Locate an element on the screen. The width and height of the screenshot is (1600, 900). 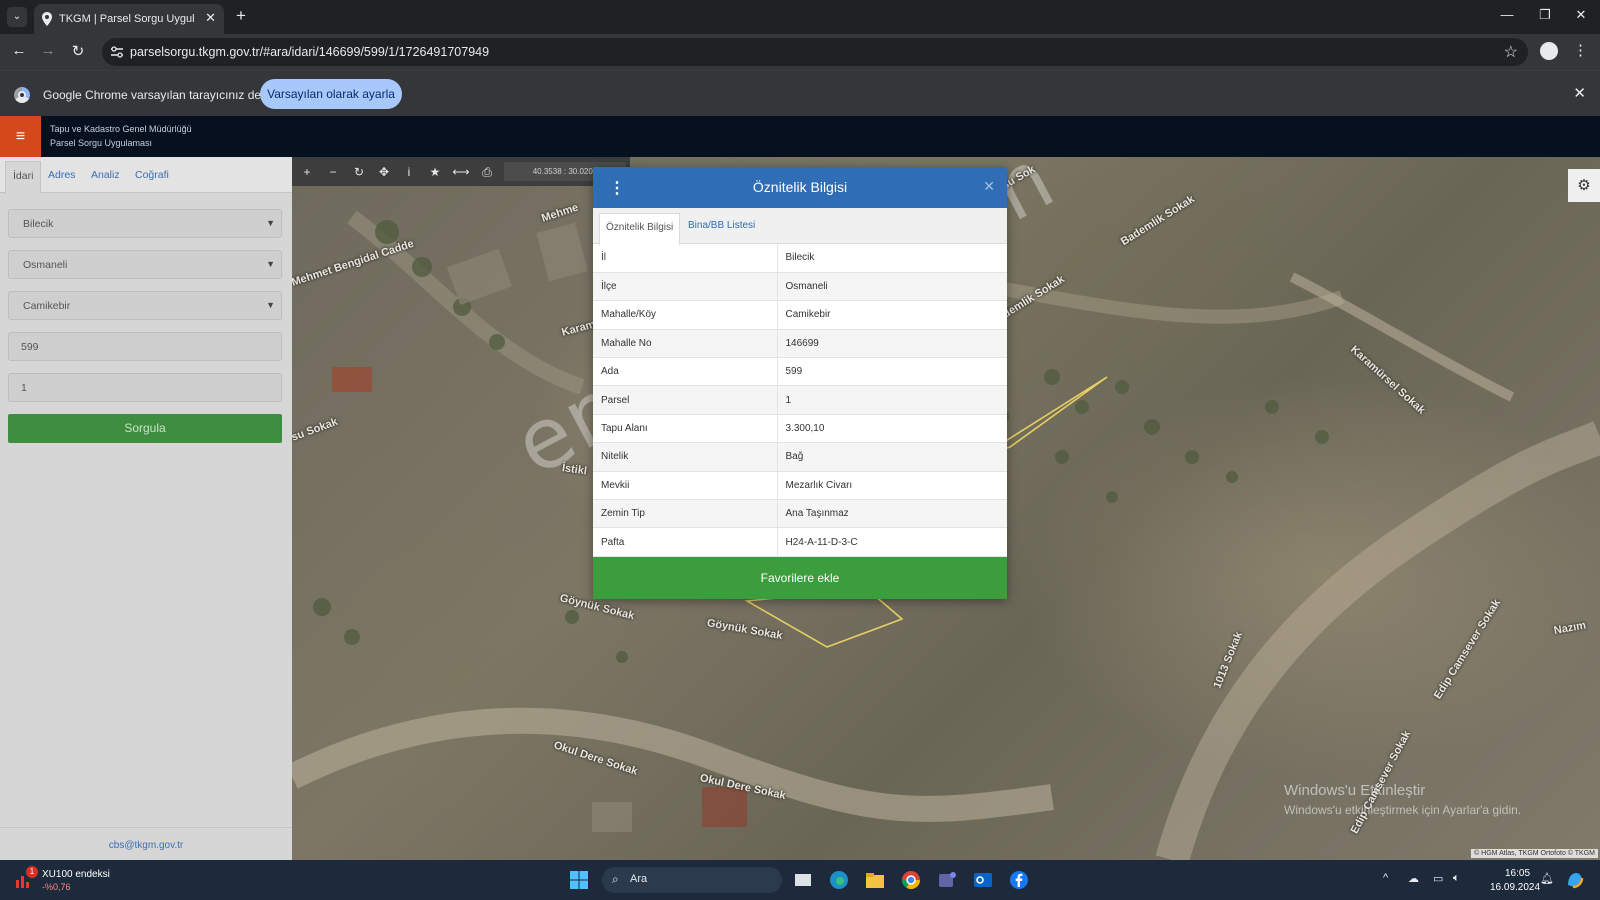
location-pin-icon is located at coordinates (47, 19).